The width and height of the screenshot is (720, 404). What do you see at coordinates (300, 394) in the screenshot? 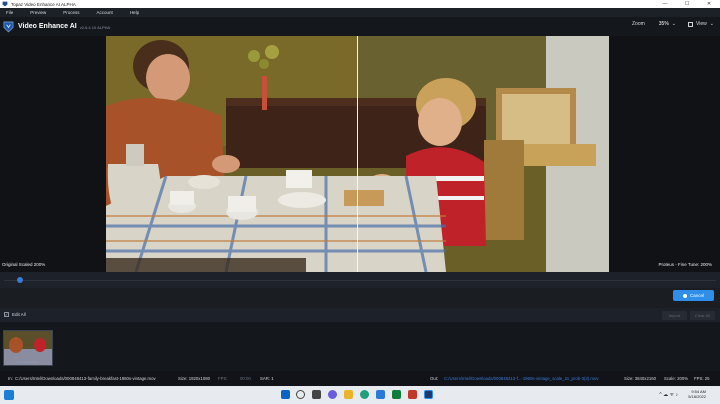
I see `search-icon` at bounding box center [300, 394].